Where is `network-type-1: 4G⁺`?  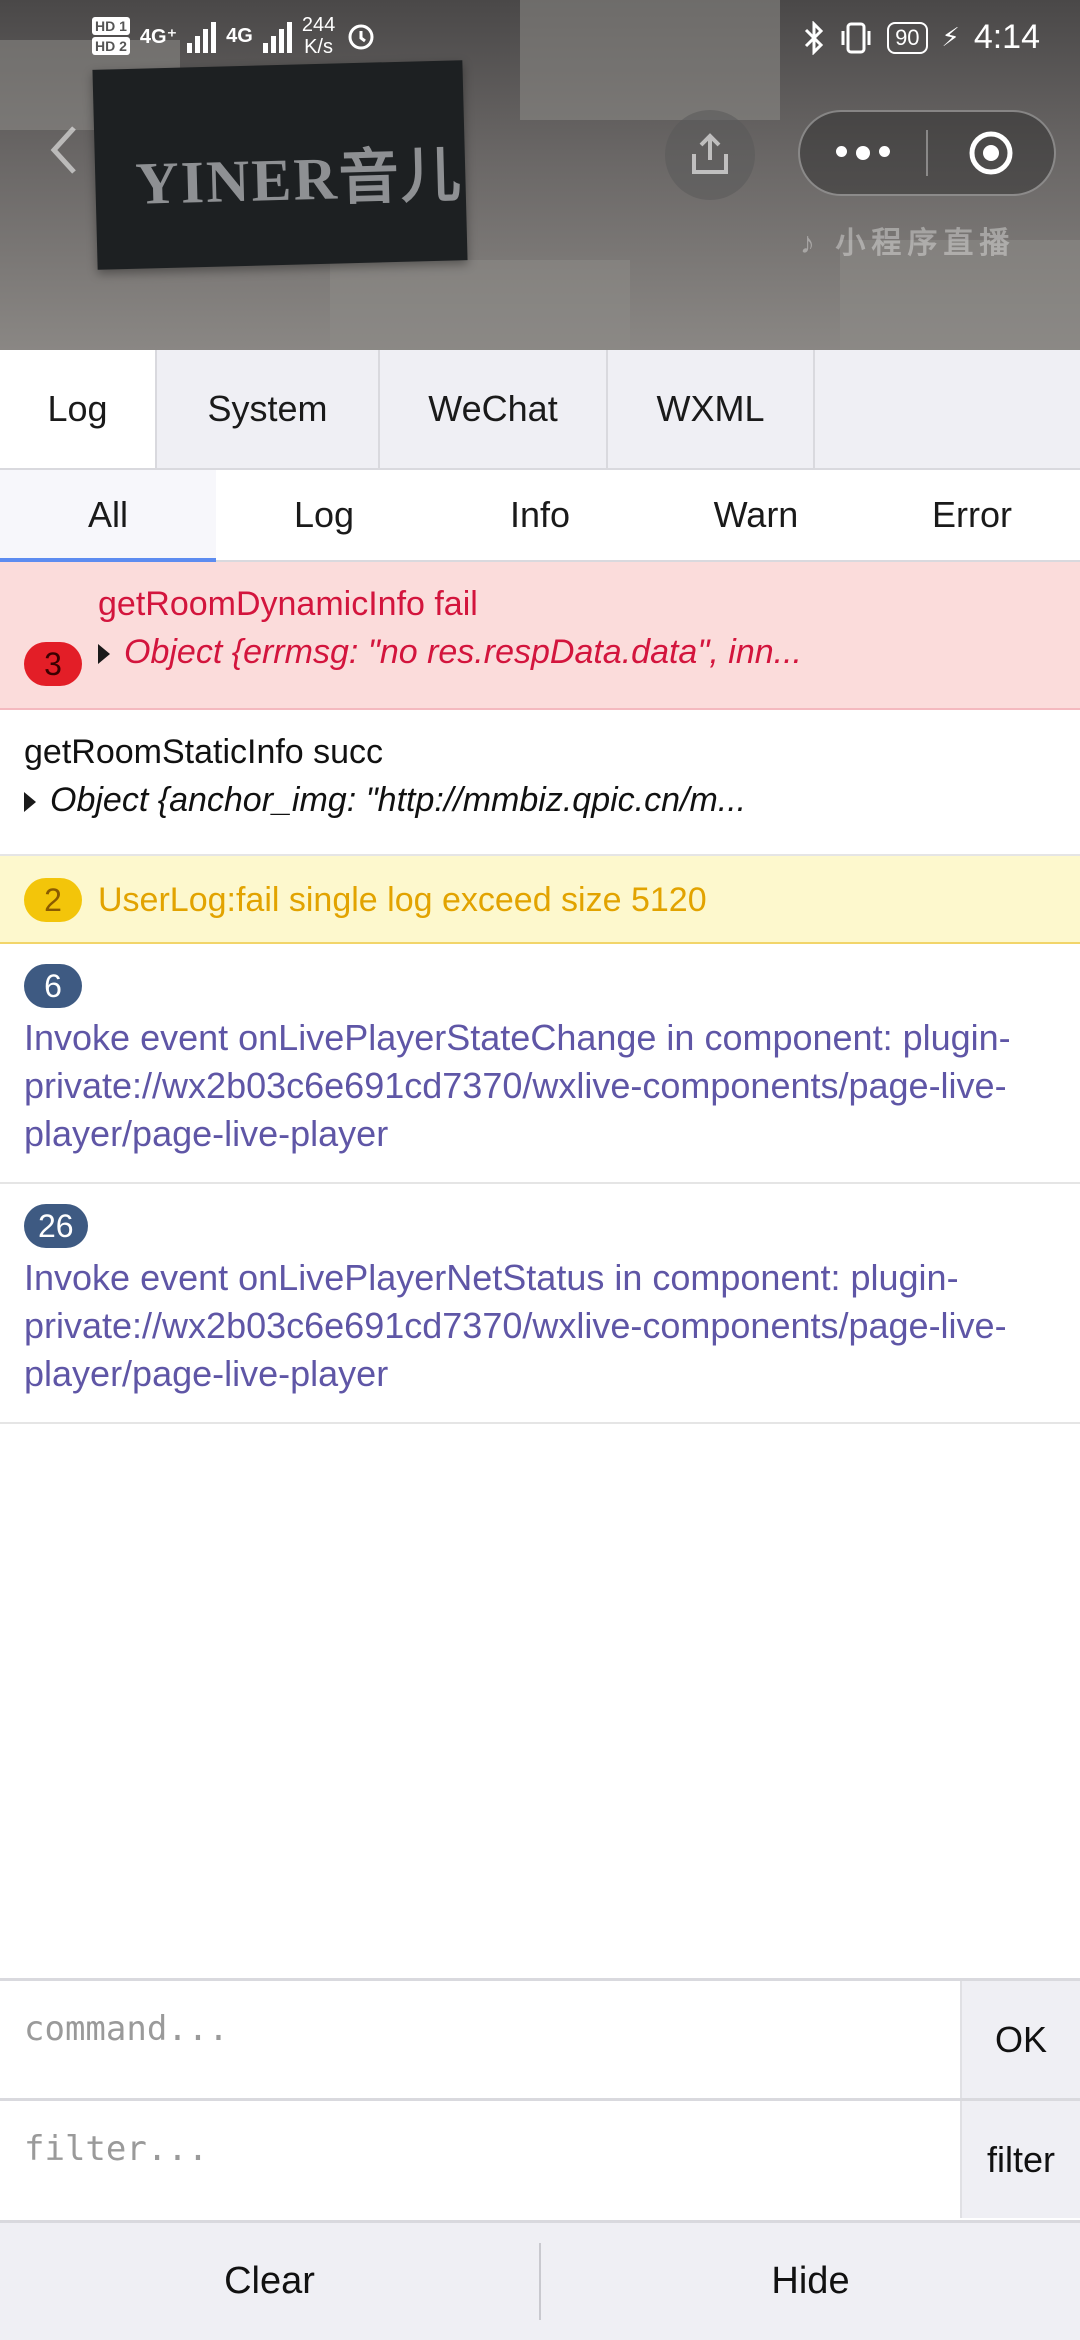 network-type-1: 4G⁺ is located at coordinates (158, 36).